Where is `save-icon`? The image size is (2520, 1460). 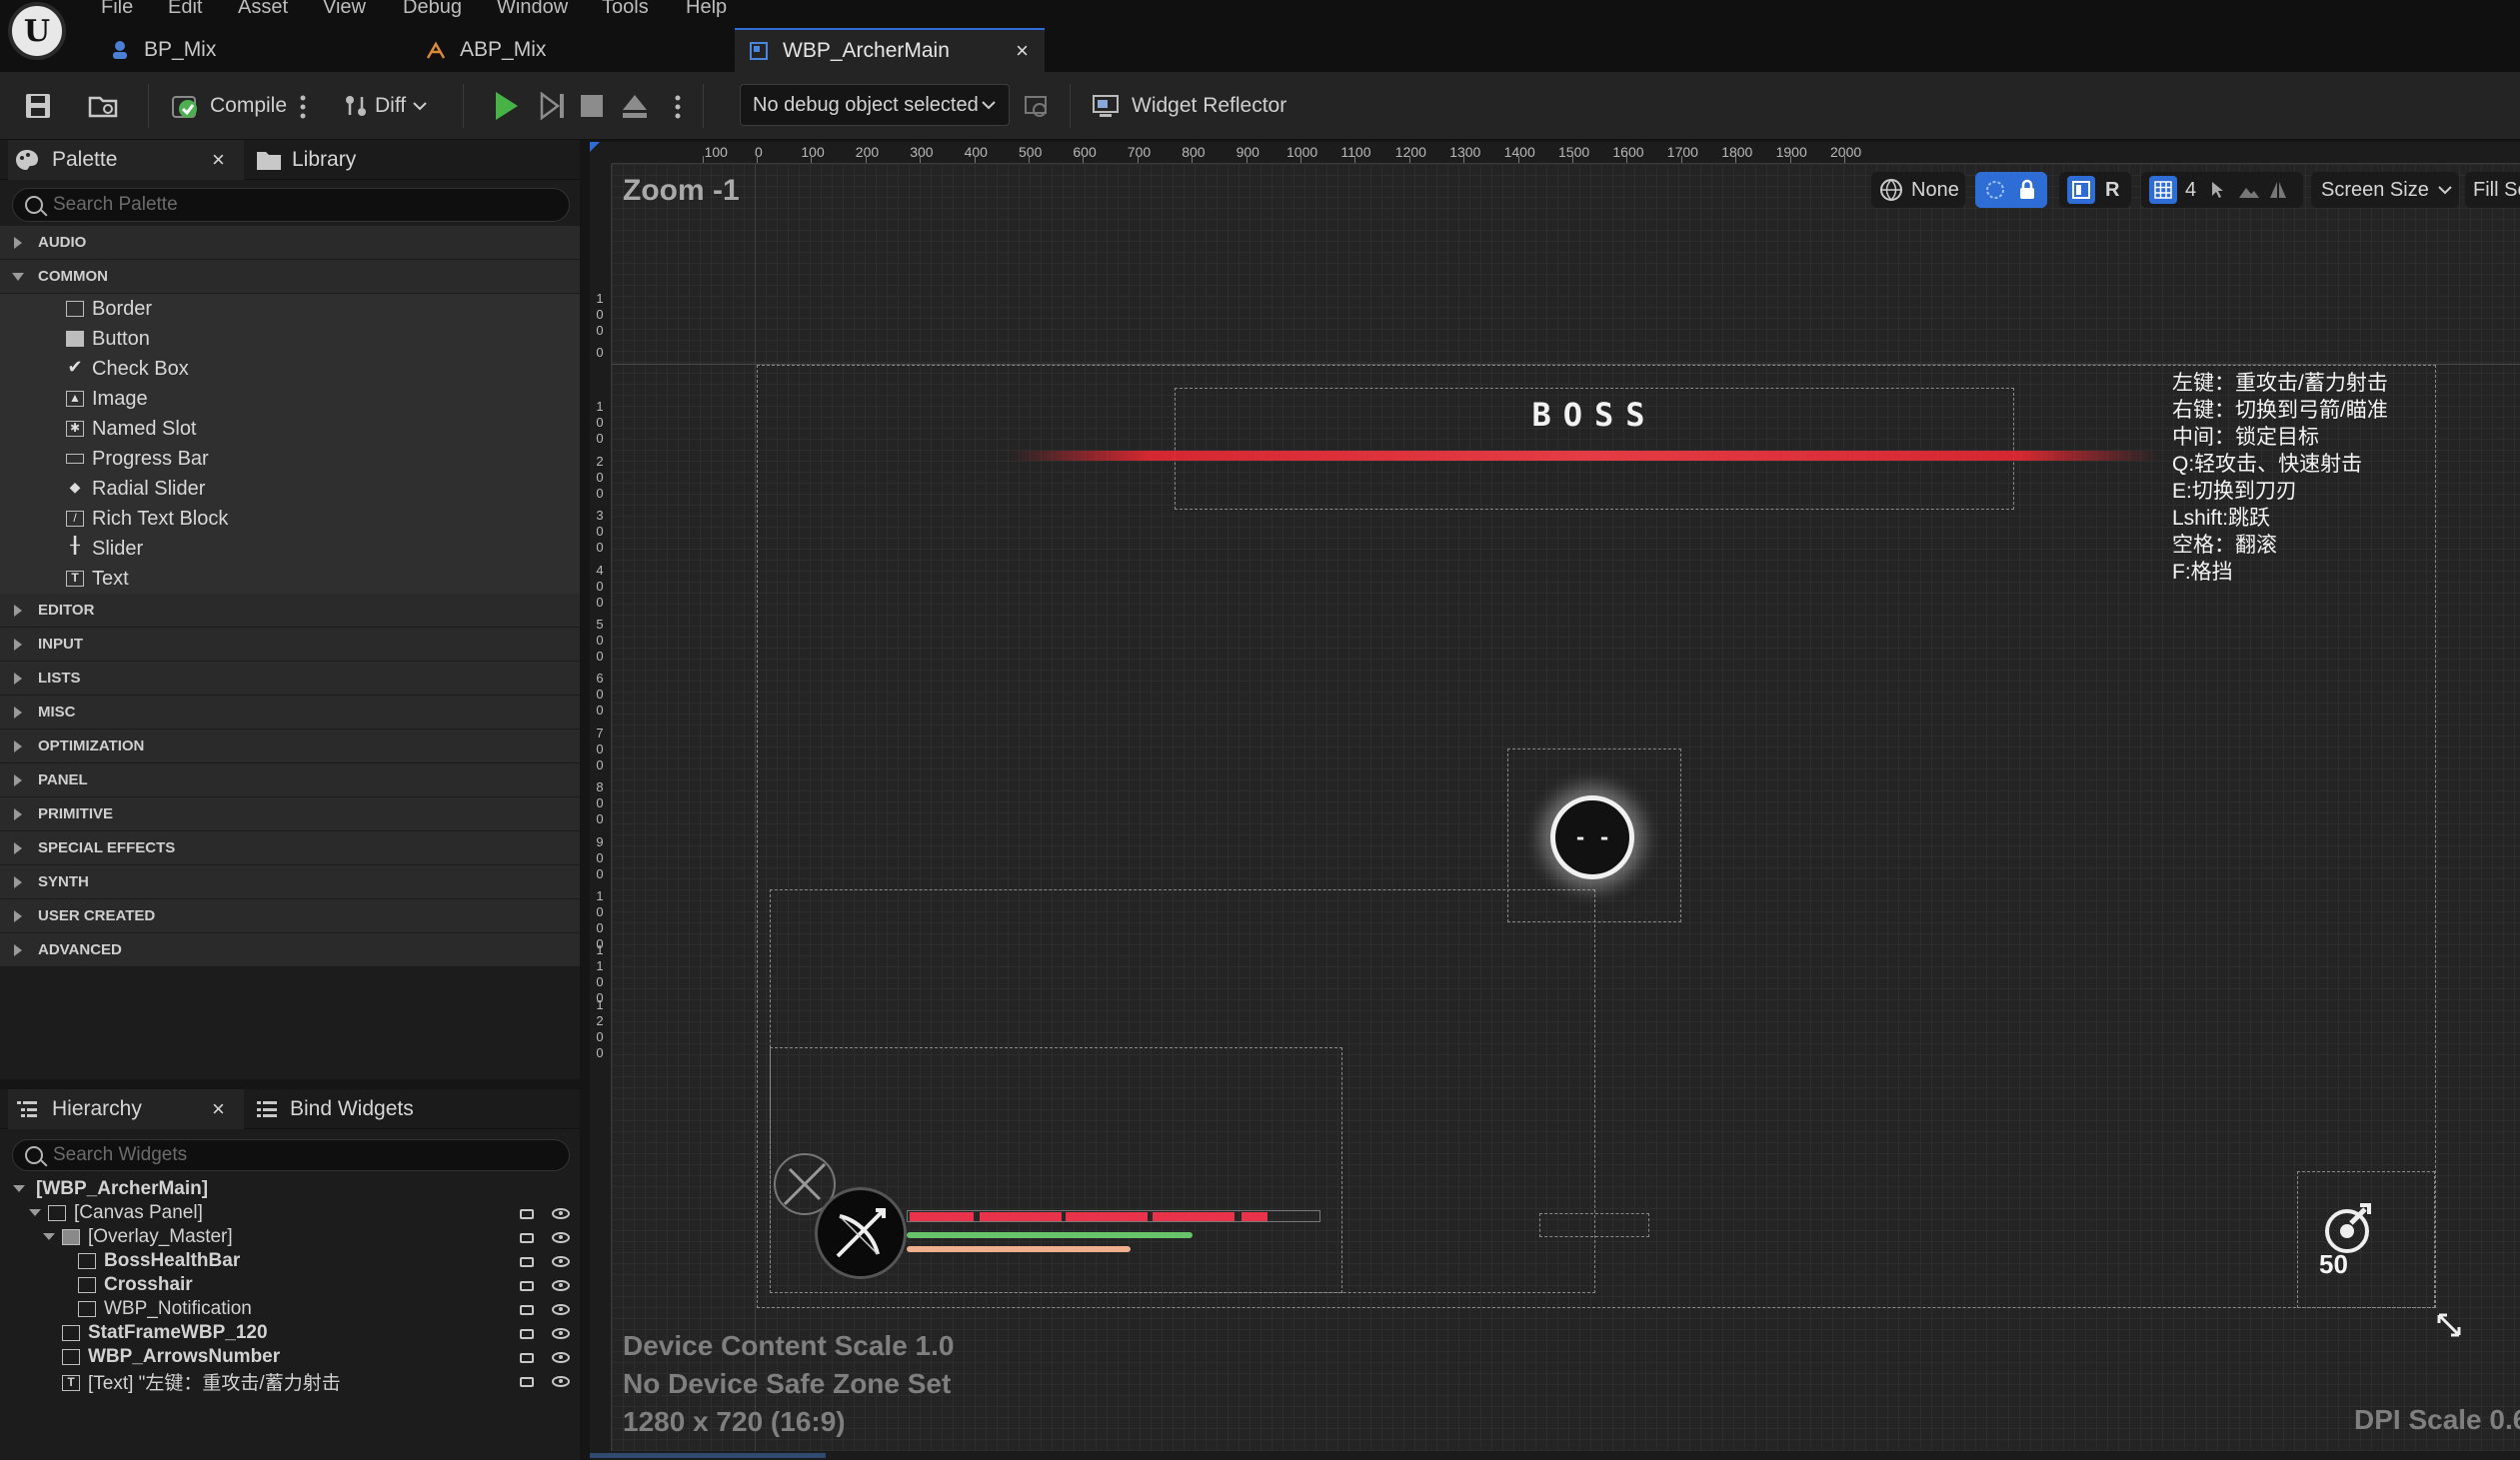 save-icon is located at coordinates (38, 106).